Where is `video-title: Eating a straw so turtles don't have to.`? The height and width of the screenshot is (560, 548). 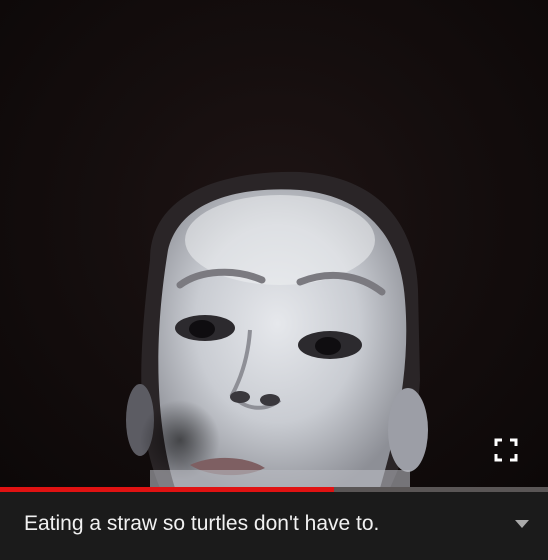
video-title: Eating a straw so turtles don't have to. is located at coordinates (202, 523).